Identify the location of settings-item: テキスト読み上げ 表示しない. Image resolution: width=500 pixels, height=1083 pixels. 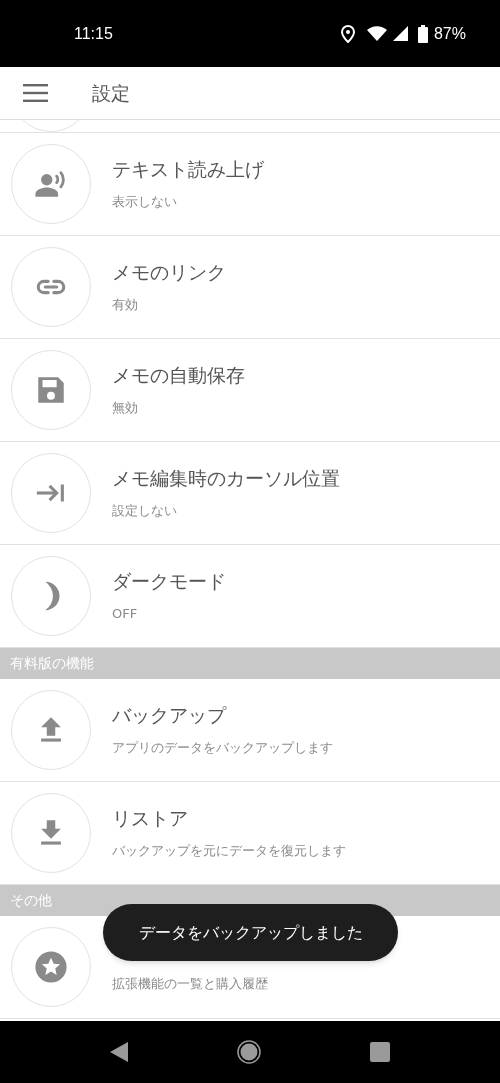
(250, 184).